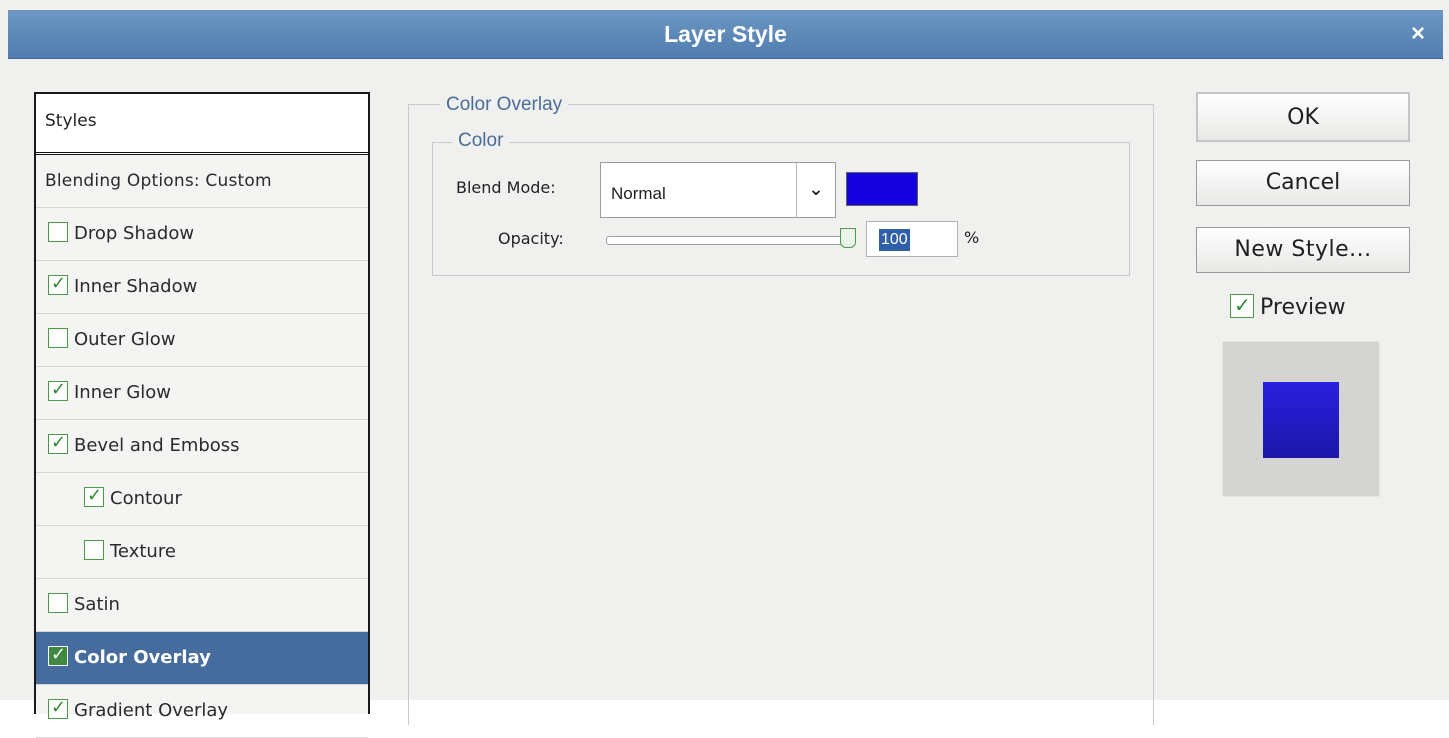 The width and height of the screenshot is (1449, 738). I want to click on opacity-value: 100, so click(894, 240).